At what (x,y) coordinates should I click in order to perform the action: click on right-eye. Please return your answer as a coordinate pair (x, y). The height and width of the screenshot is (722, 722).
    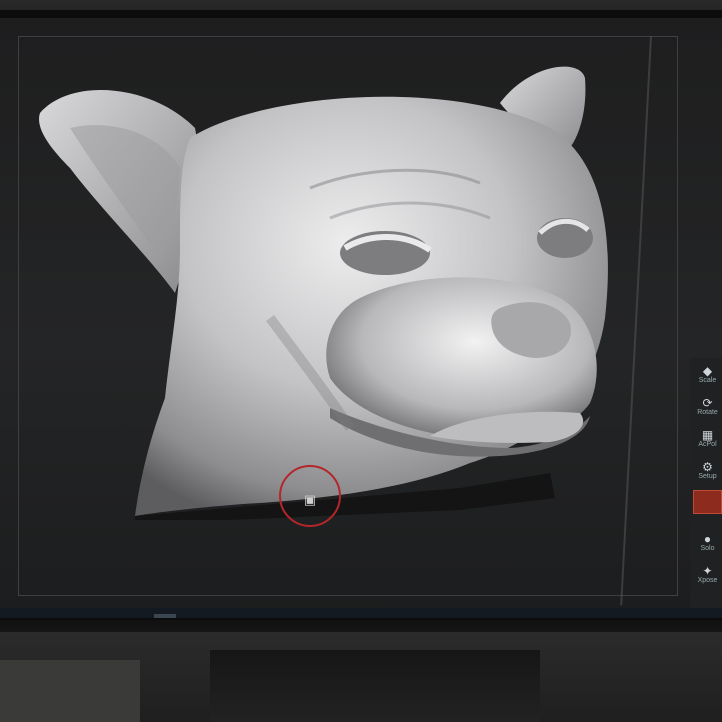
    Looking at the image, I should click on (565, 238).